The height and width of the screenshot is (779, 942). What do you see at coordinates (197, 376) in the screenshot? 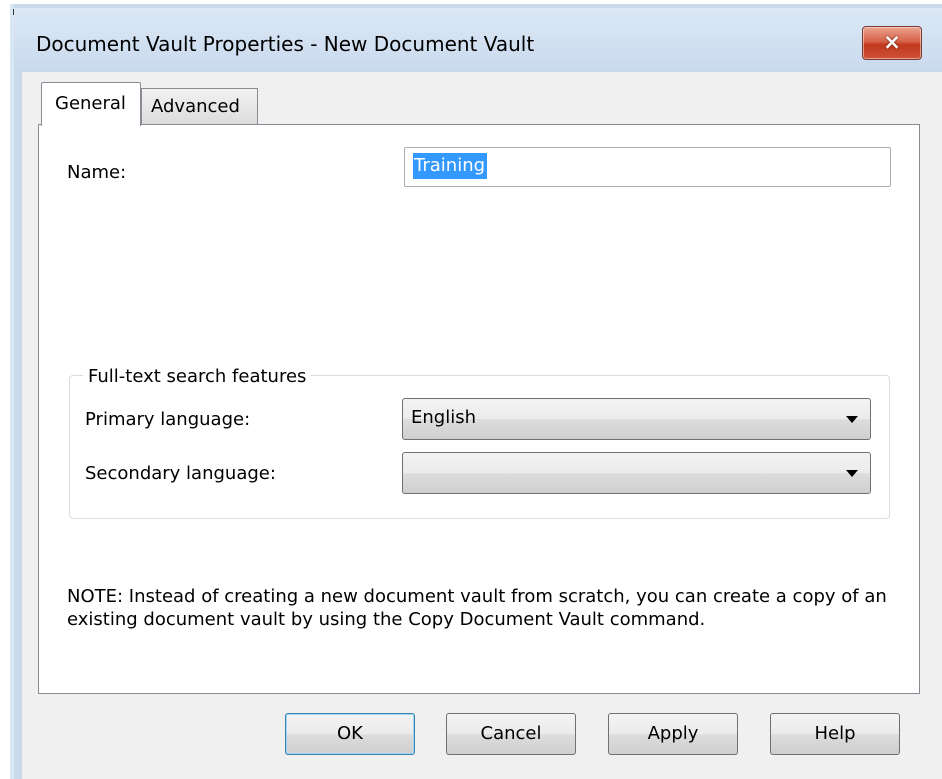
I see `fulltext-search-group-title: Full-text search features` at bounding box center [197, 376].